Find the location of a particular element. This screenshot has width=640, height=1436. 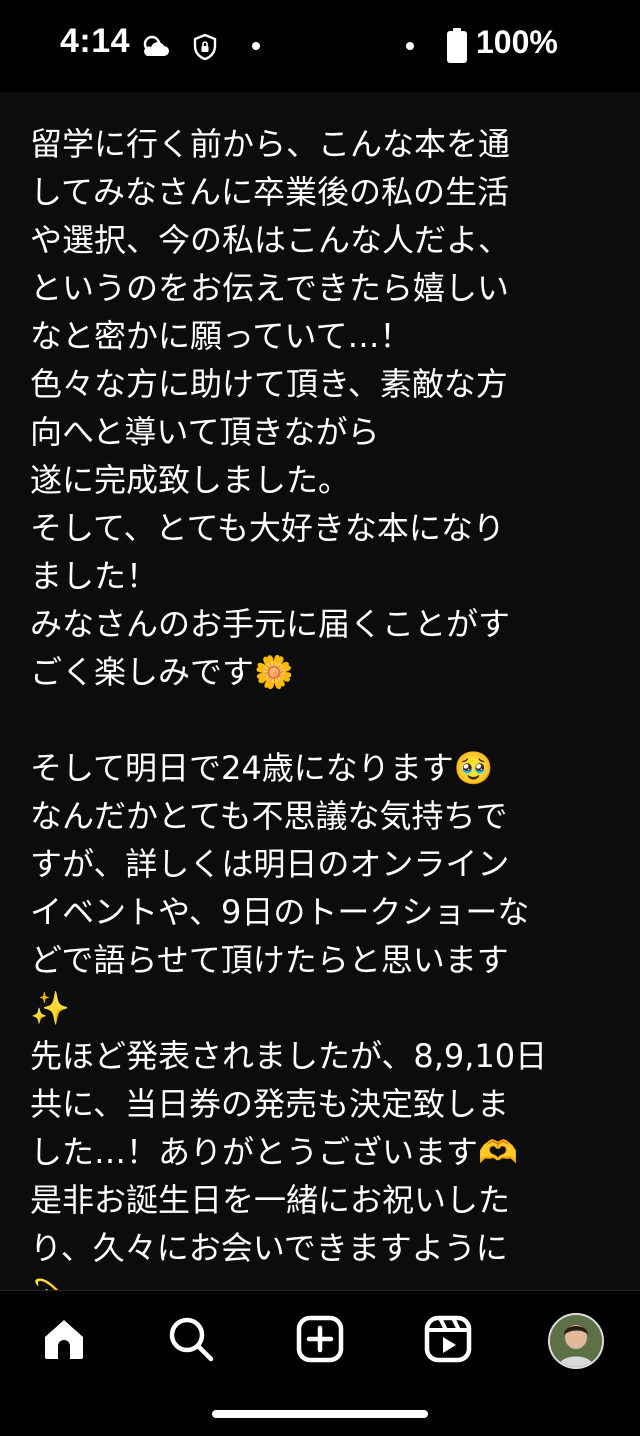

caption-line: どで語らせて頂けたらと思います is located at coordinates (269, 960).